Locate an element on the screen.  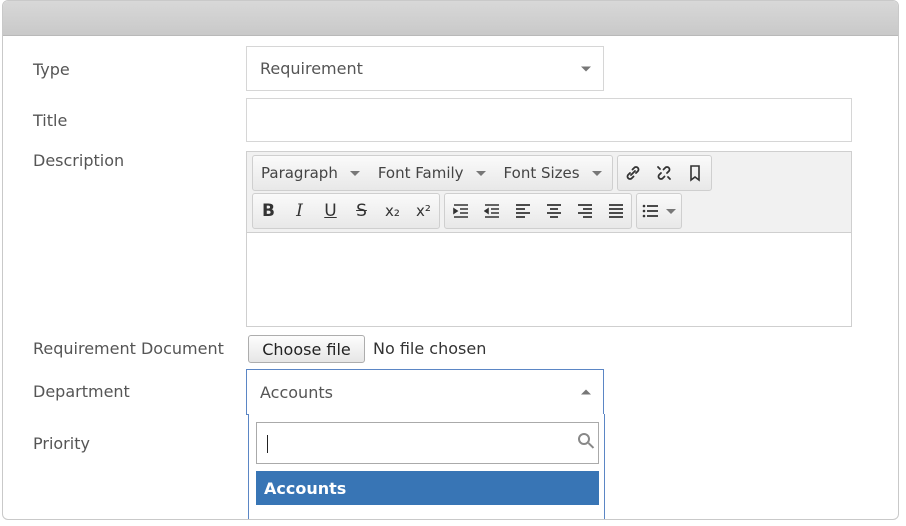
underline-icon: U is located at coordinates (330, 211).